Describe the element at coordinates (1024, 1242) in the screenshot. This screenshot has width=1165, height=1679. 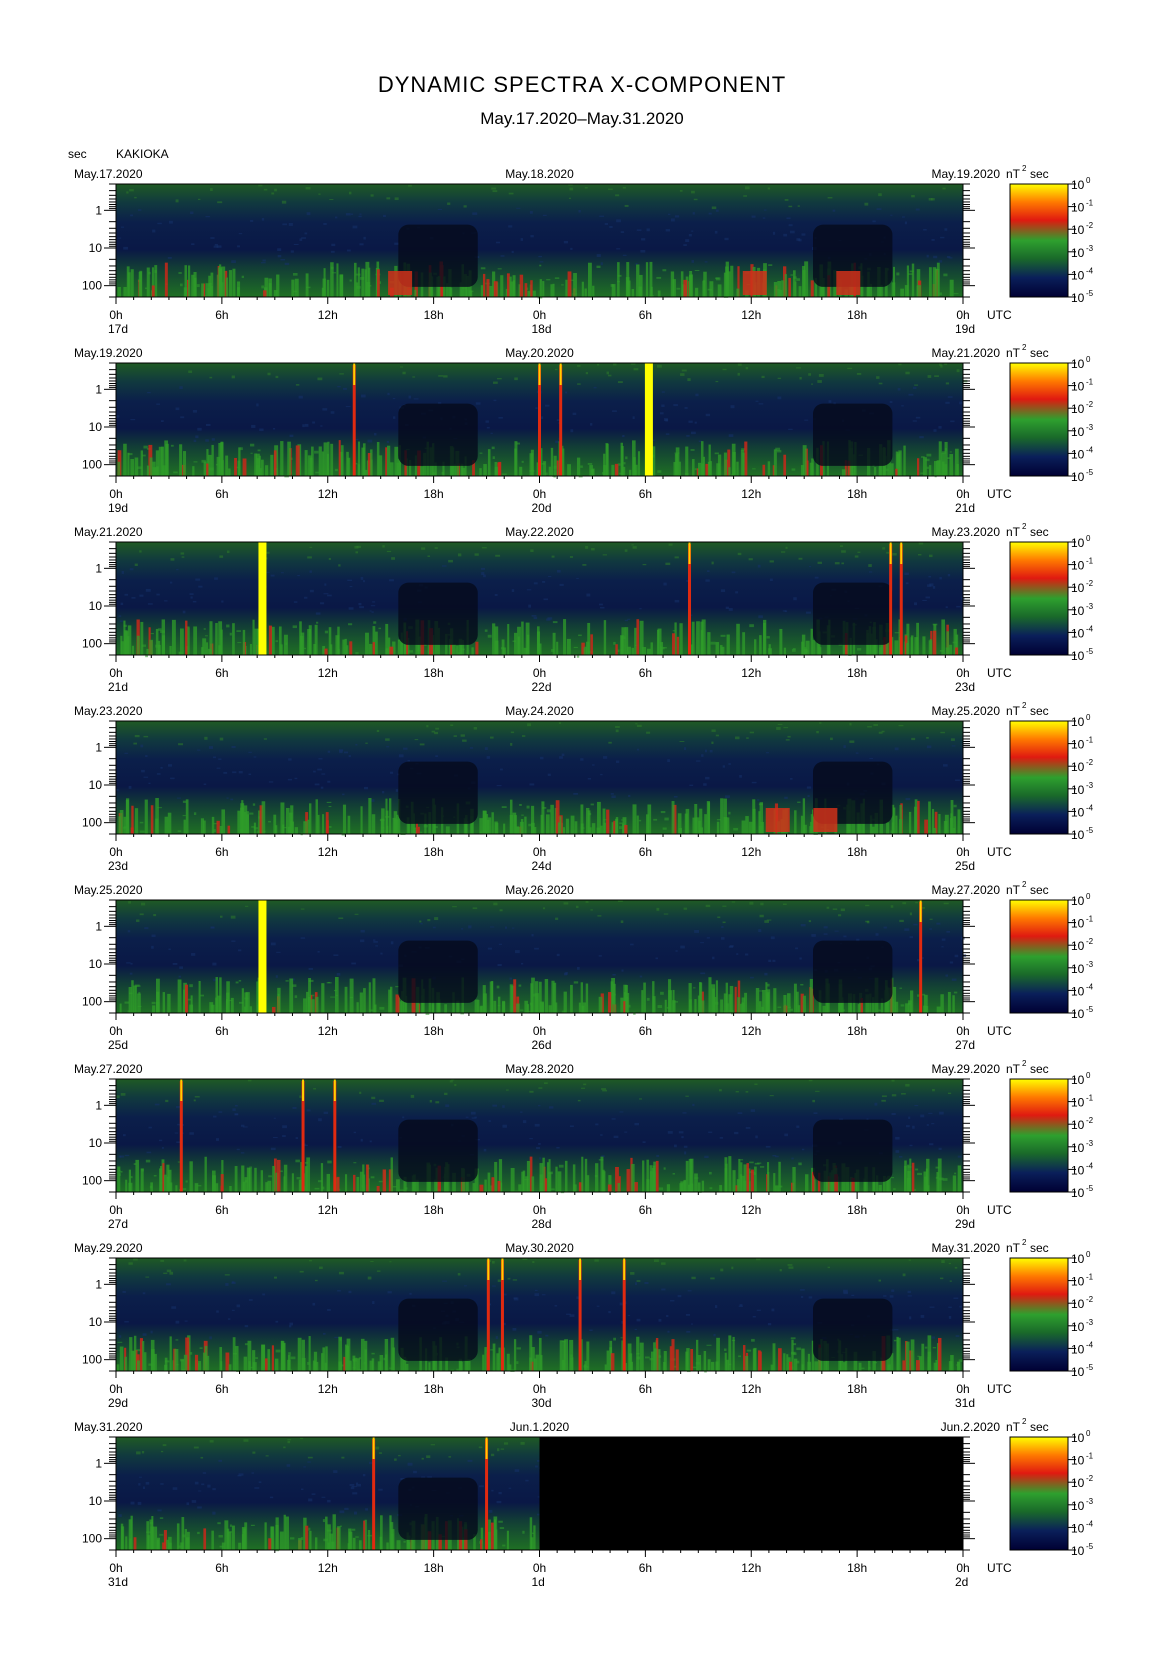
I see `colorbar-unit-exponent: 2` at that location.